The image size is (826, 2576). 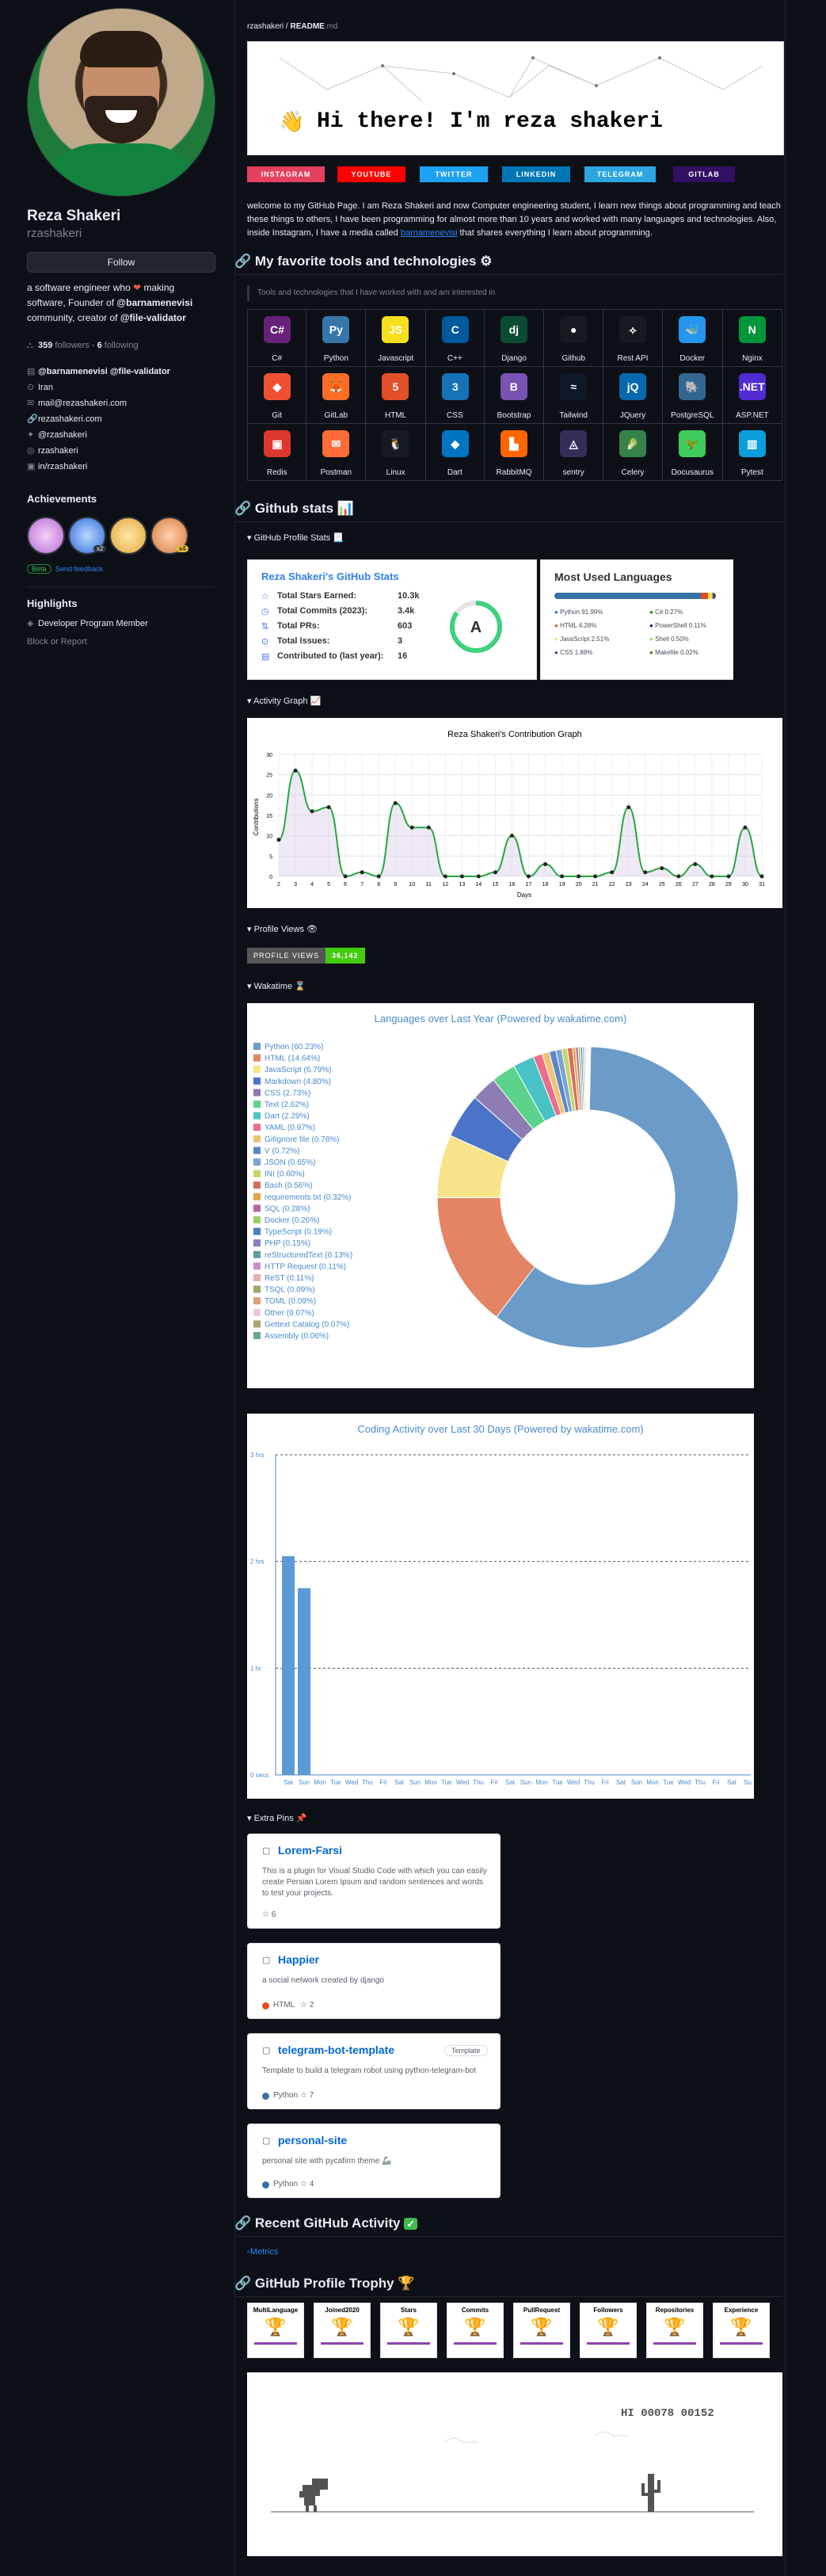 I want to click on game-score: HI 00078 00152, so click(x=667, y=2413).